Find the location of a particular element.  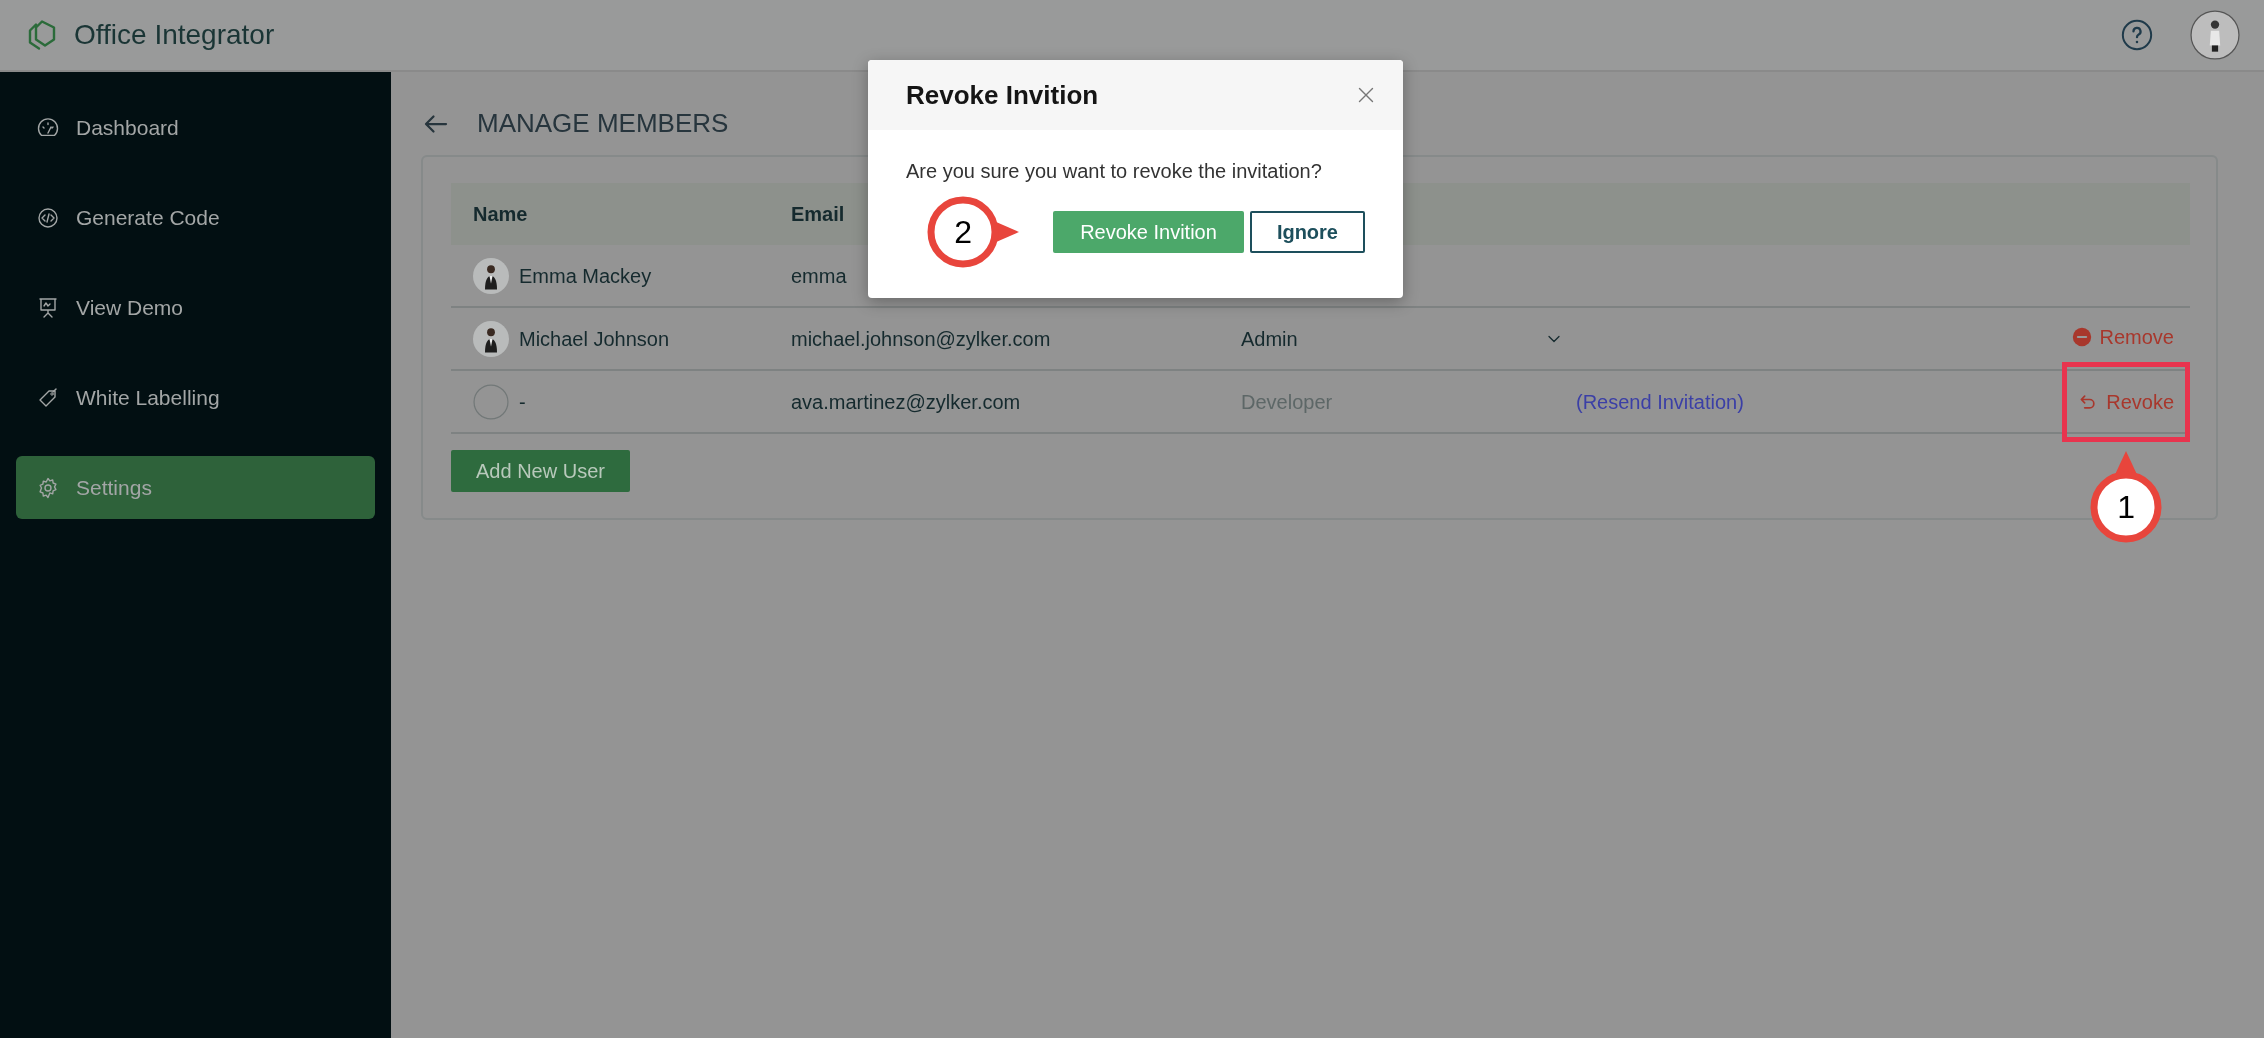

role-dropdown: Admin is located at coordinates (1269, 338).